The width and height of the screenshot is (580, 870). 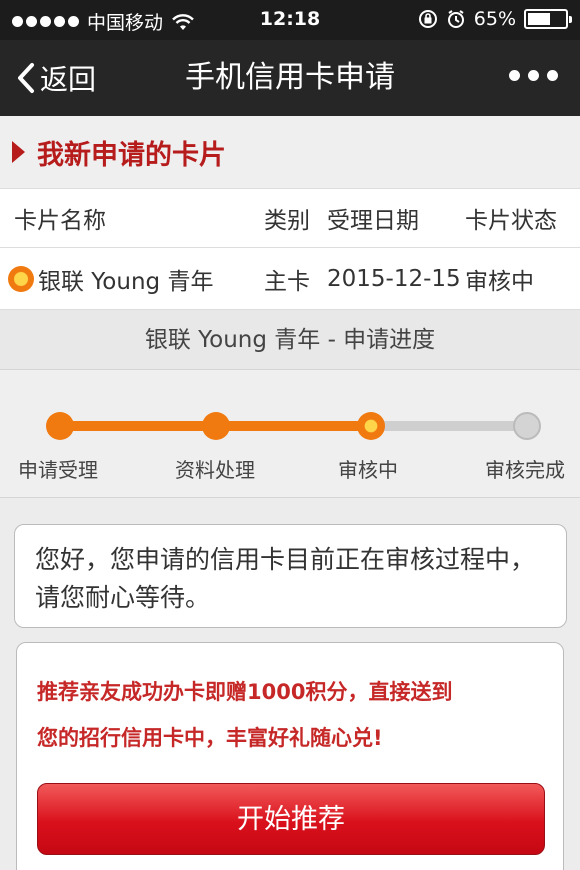 What do you see at coordinates (427, 19) in the screenshot?
I see `rotation-lock-icon` at bounding box center [427, 19].